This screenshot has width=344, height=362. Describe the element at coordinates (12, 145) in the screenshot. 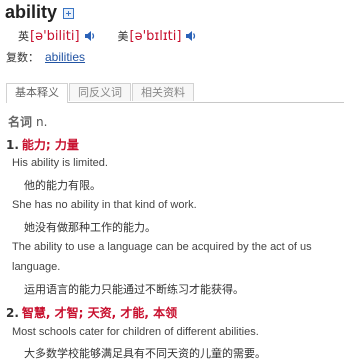

I see `sense-number: 1.` at that location.